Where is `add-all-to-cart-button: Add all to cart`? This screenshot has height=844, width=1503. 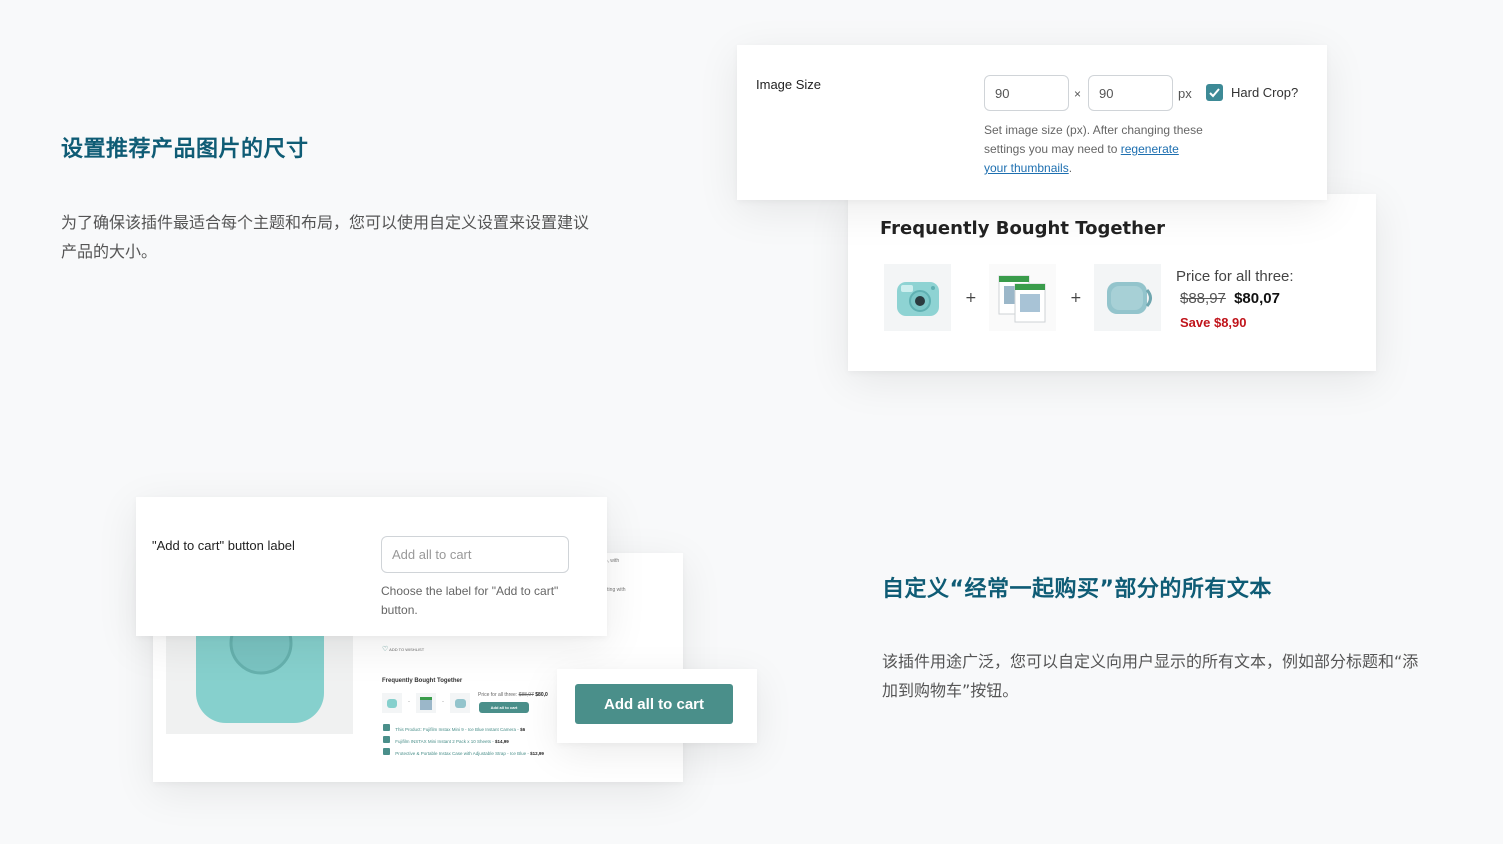 add-all-to-cart-button: Add all to cart is located at coordinates (654, 704).